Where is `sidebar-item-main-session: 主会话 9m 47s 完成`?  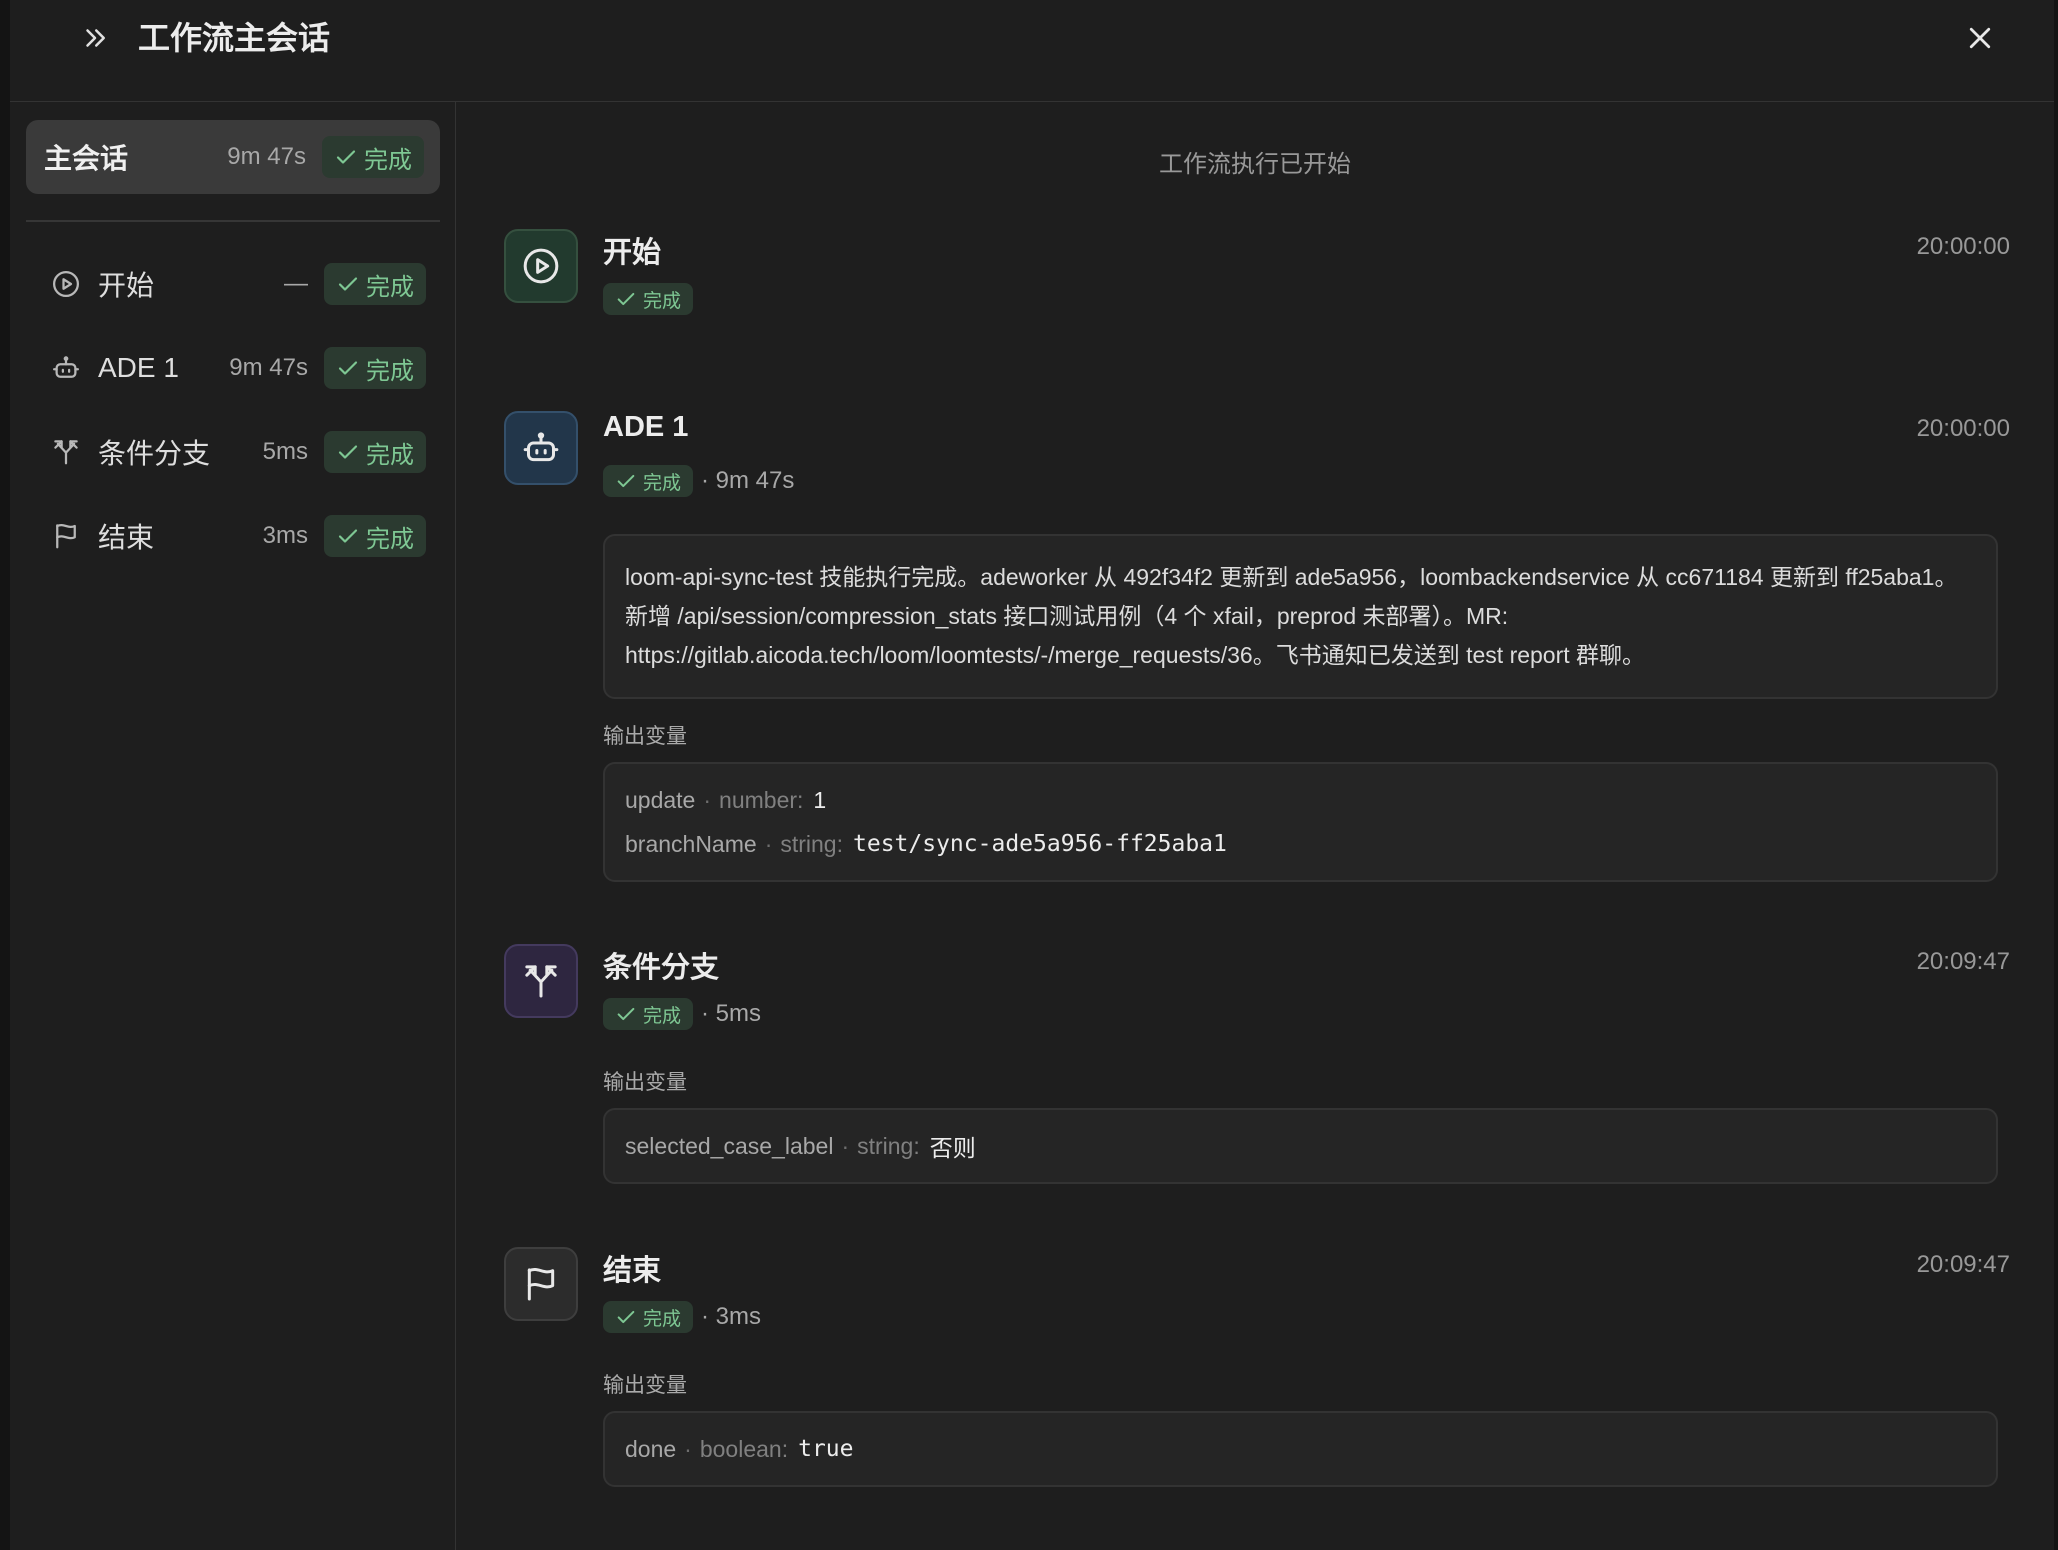 sidebar-item-main-session: 主会话 9m 47s 完成 is located at coordinates (233, 157).